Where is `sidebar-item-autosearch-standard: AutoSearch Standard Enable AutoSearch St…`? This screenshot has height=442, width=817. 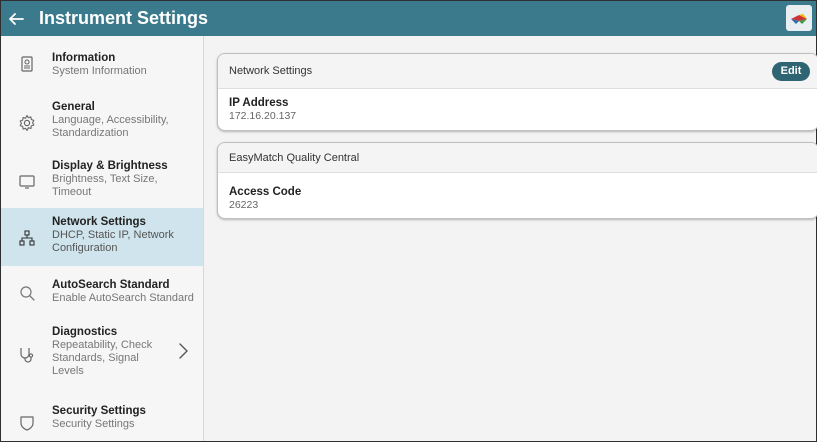 sidebar-item-autosearch-standard: AutoSearch Standard Enable AutoSearch St… is located at coordinates (102, 291).